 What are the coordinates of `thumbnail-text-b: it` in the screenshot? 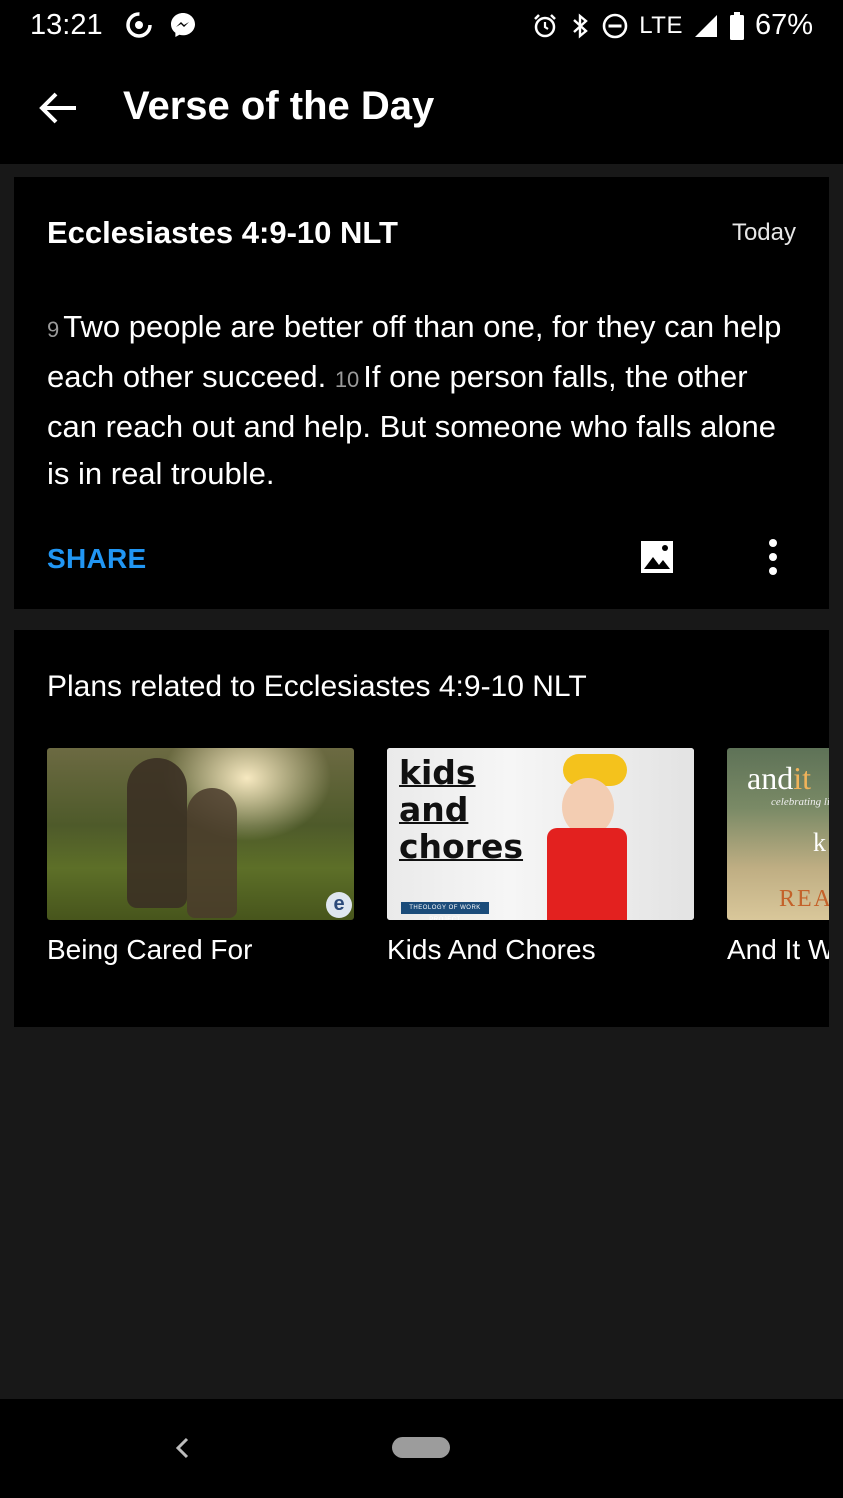 It's located at (802, 778).